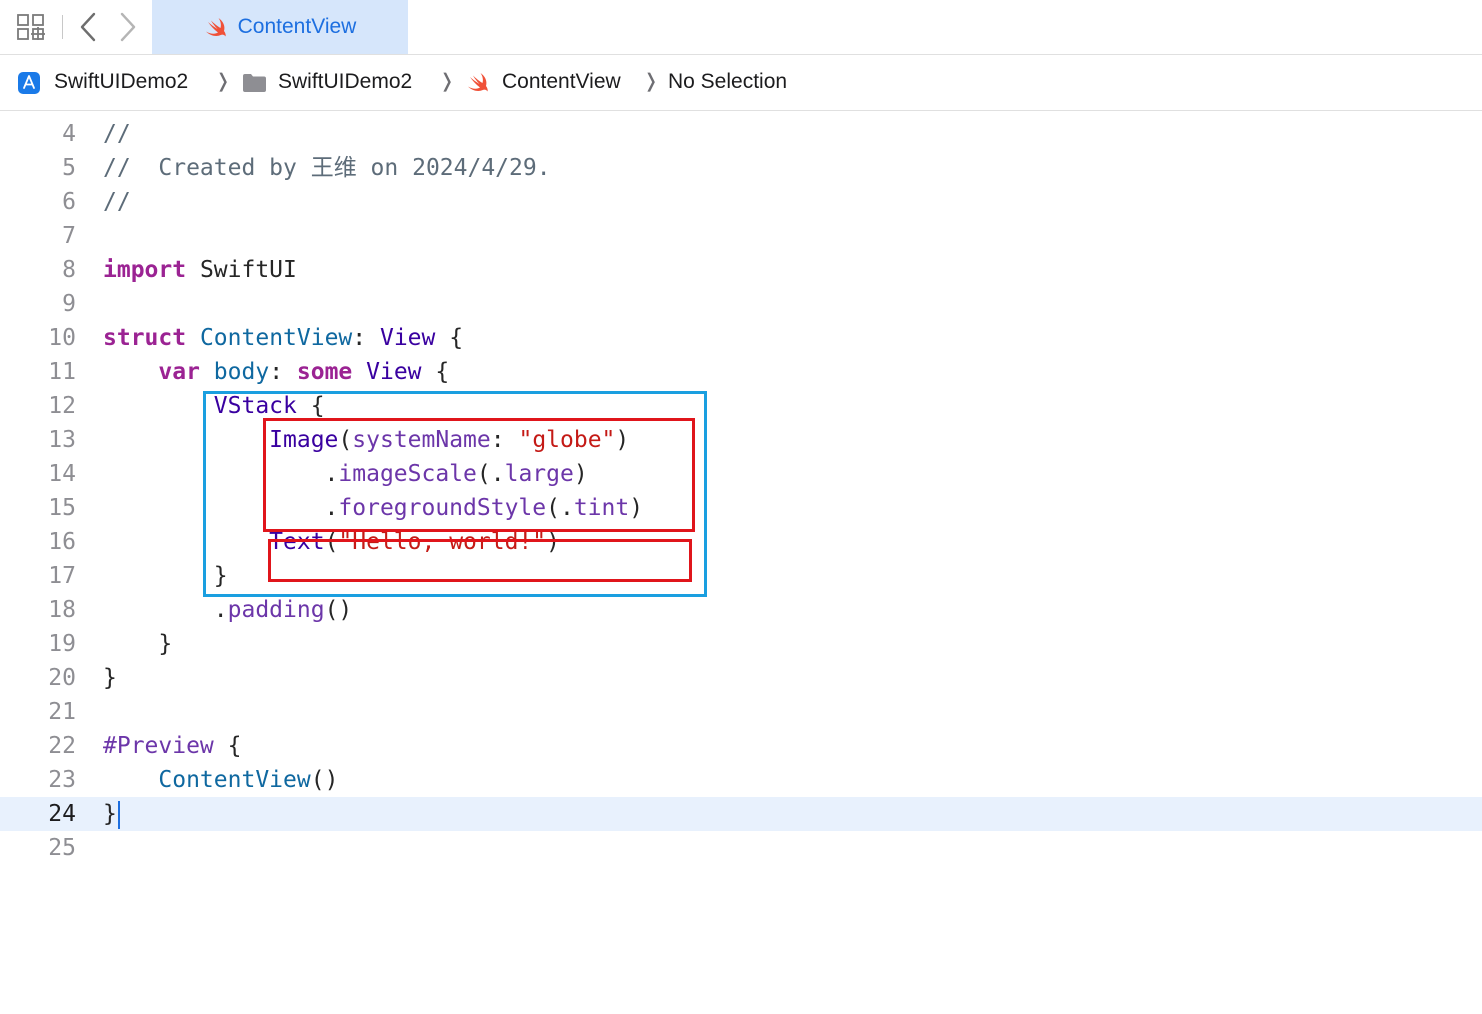 Image resolution: width=1482 pixels, height=1014 pixels. What do you see at coordinates (117, 134) in the screenshot?
I see `code-text: //` at bounding box center [117, 134].